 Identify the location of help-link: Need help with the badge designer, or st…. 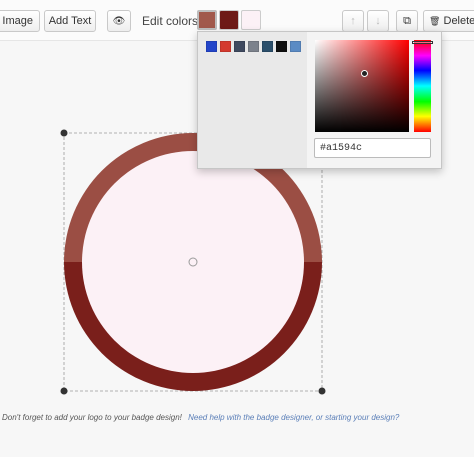
(293, 417).